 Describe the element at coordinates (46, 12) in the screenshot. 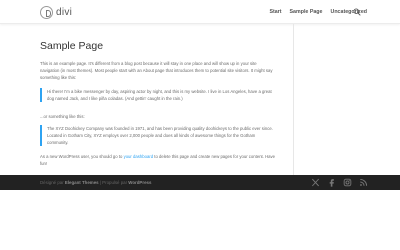

I see `divi-logo-icon` at that location.